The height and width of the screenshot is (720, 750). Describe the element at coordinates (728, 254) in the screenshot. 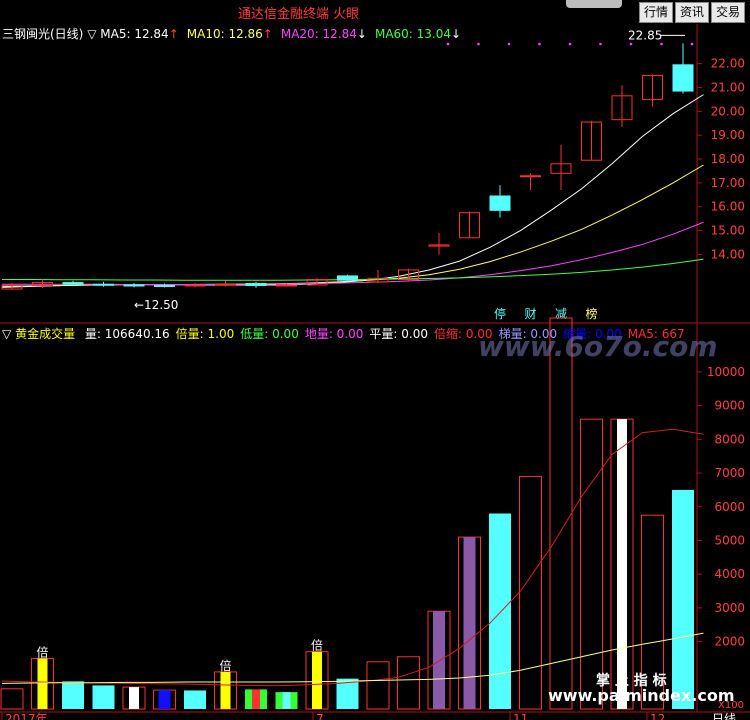

I see `price-tick-label: 14.00` at that location.